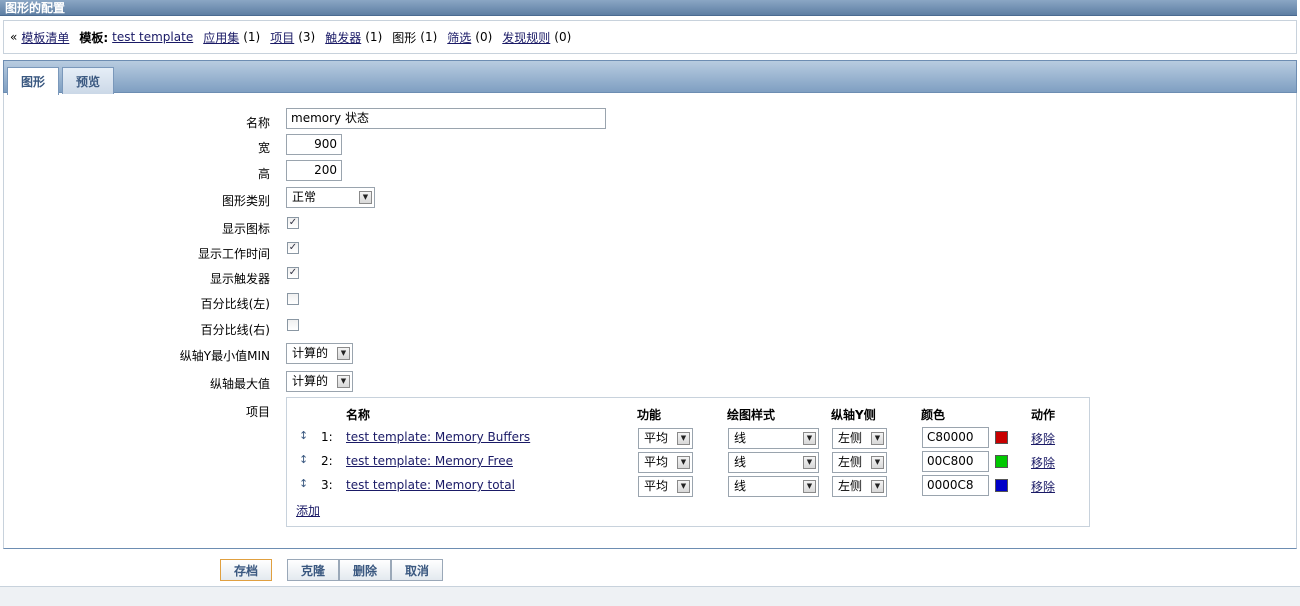 The image size is (1300, 606). What do you see at coordinates (404, 37) in the screenshot?
I see `graphs-label: 图形` at bounding box center [404, 37].